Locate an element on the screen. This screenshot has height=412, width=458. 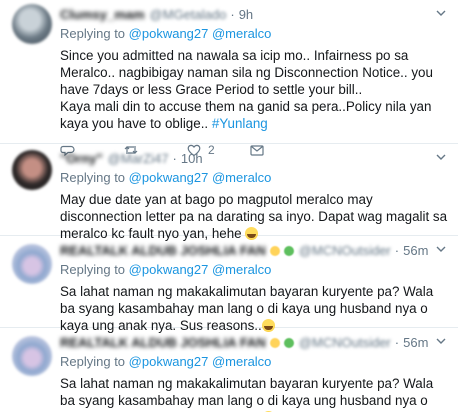
timestamp: 10h is located at coordinates (192, 158).